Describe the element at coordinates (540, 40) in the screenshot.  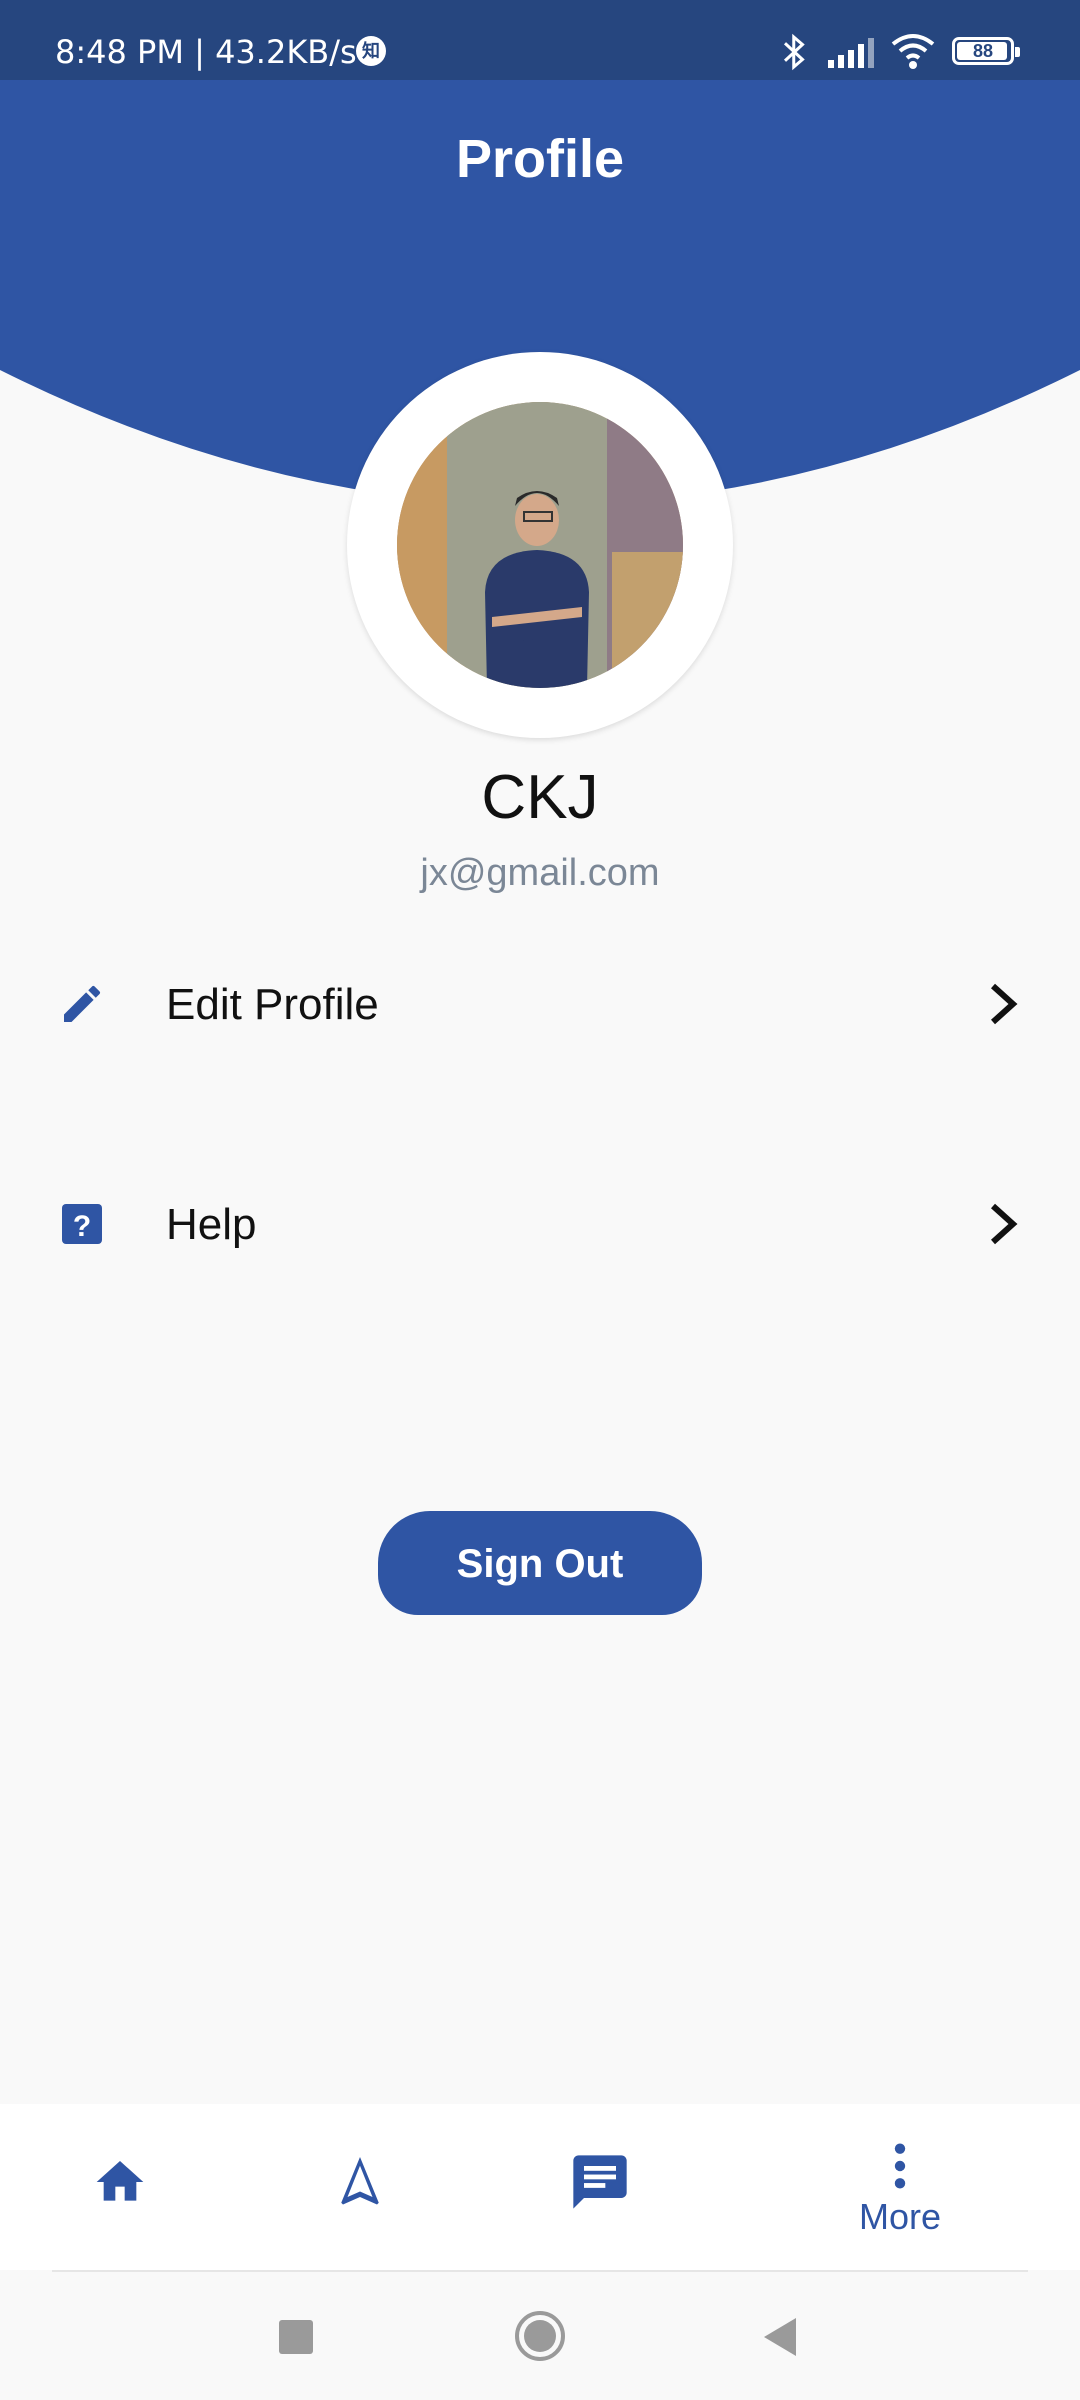
I see `status-bar: 8:48 PM | 43.2KB/s 知 88` at that location.